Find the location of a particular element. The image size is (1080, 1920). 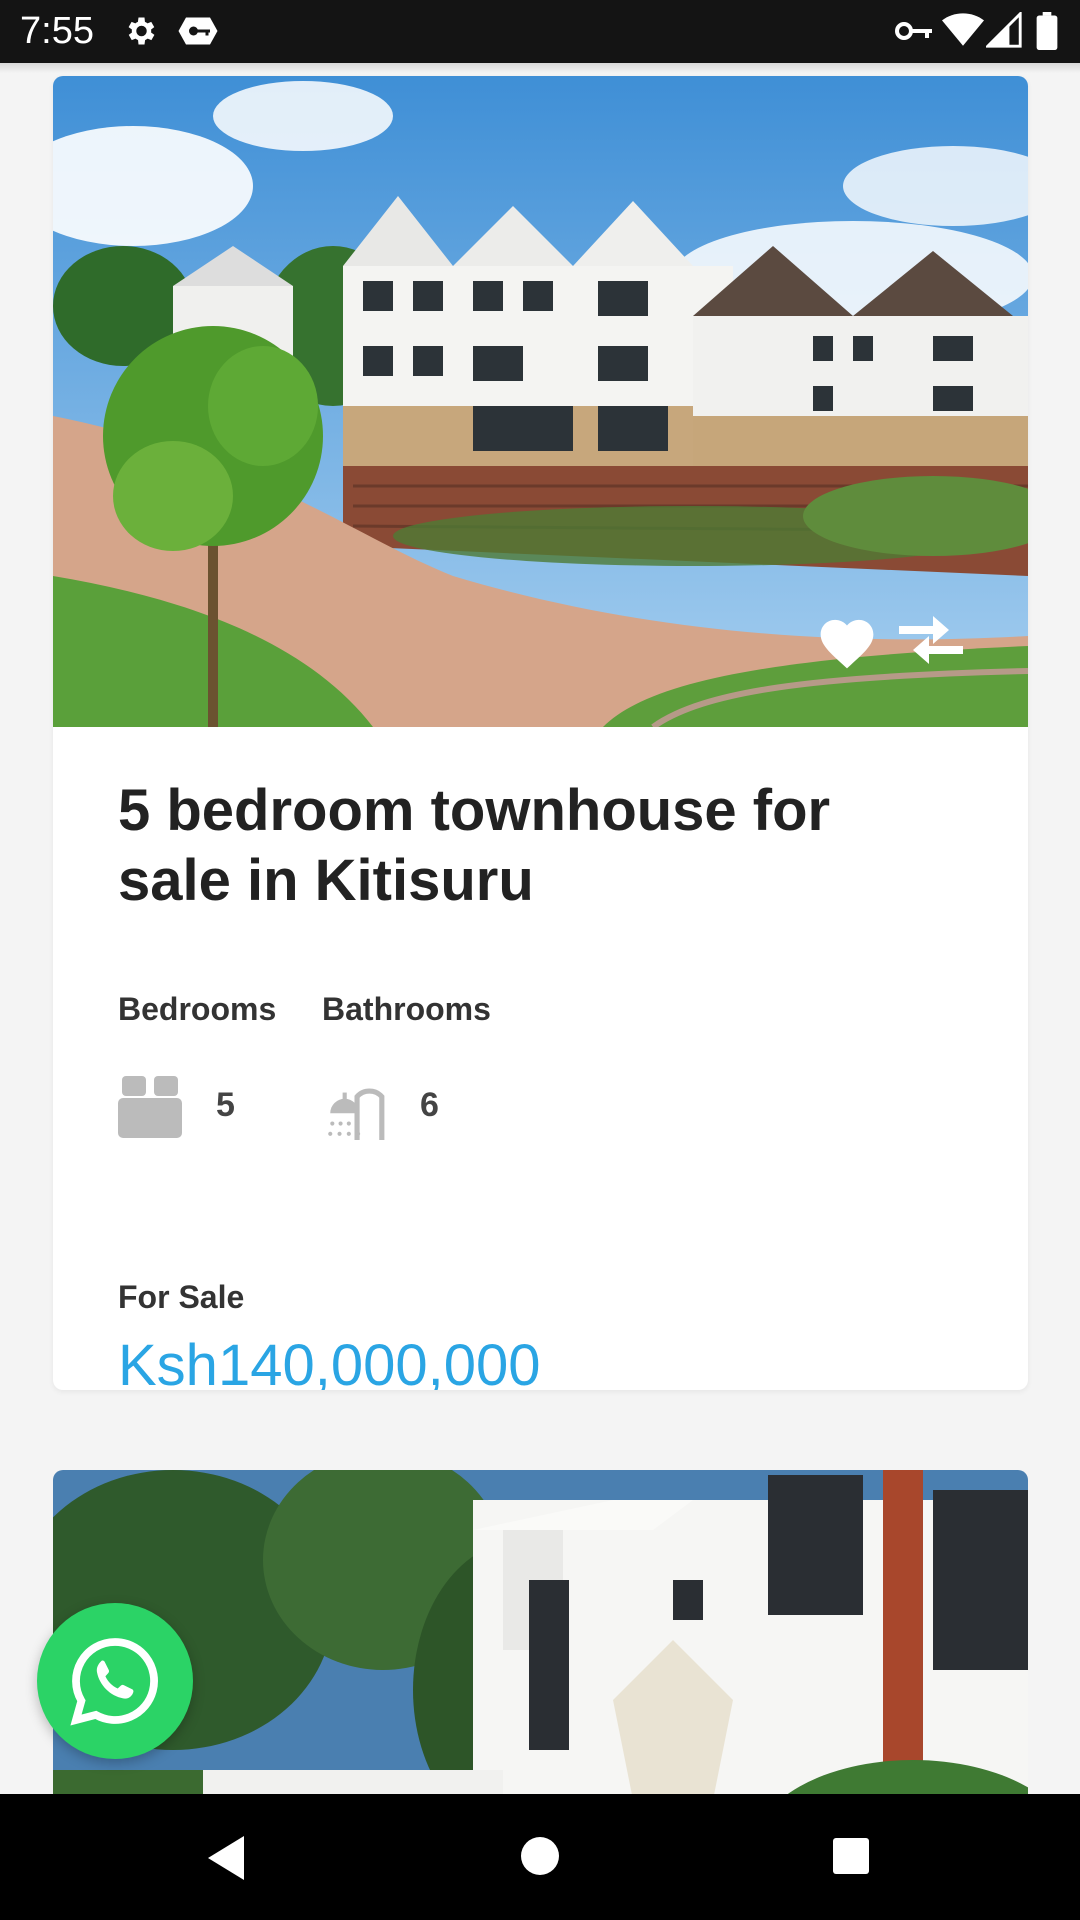

bathrooms-label: Bathrooms is located at coordinates (406, 1009).